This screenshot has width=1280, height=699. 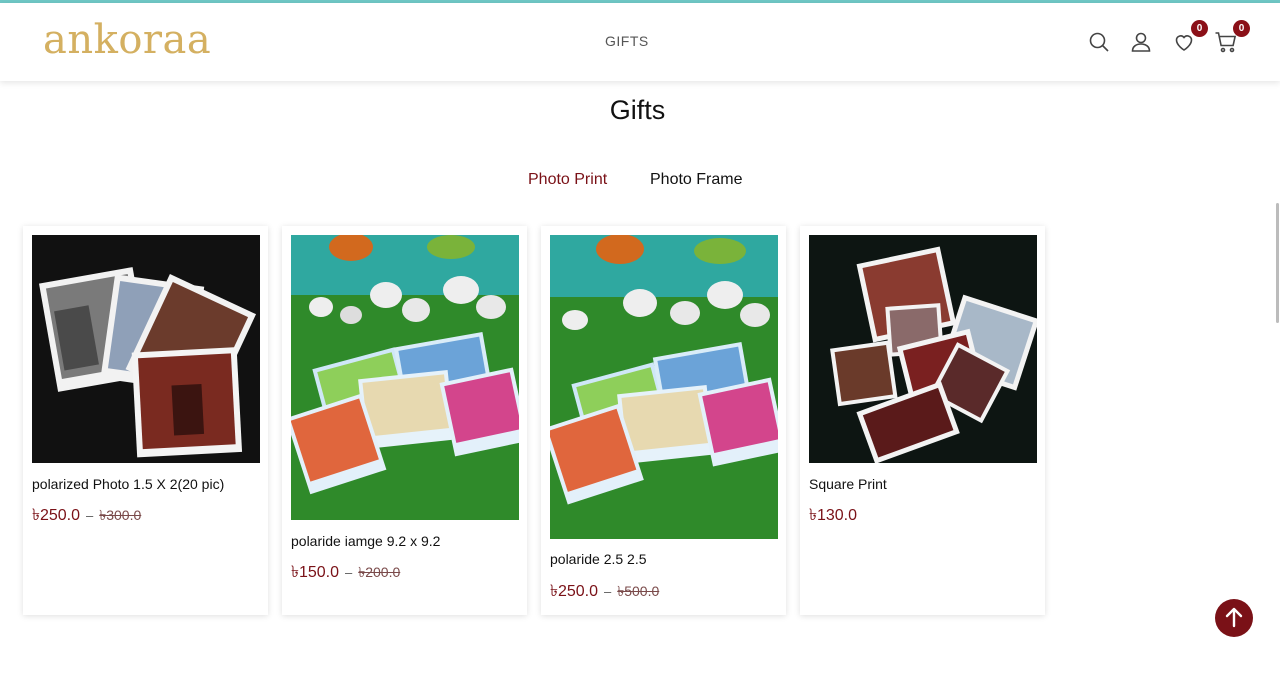 I want to click on page-scrollbar, so click(x=1277, y=263).